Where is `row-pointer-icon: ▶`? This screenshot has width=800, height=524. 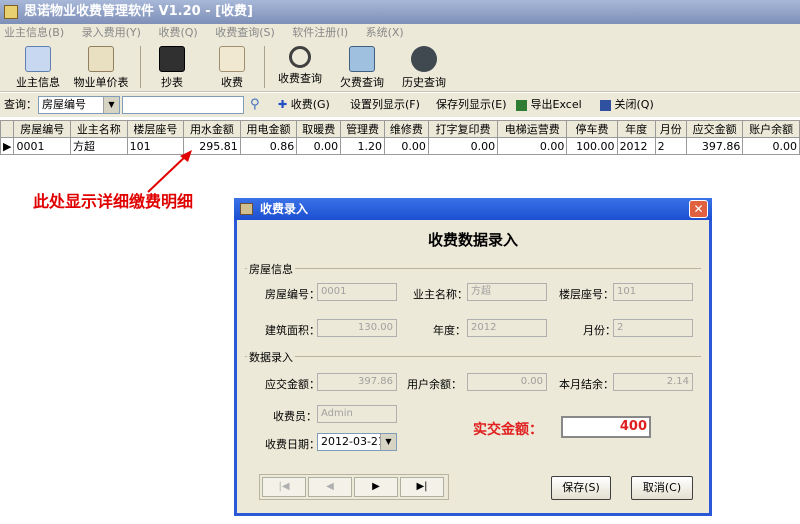 row-pointer-icon: ▶ is located at coordinates (7, 146).